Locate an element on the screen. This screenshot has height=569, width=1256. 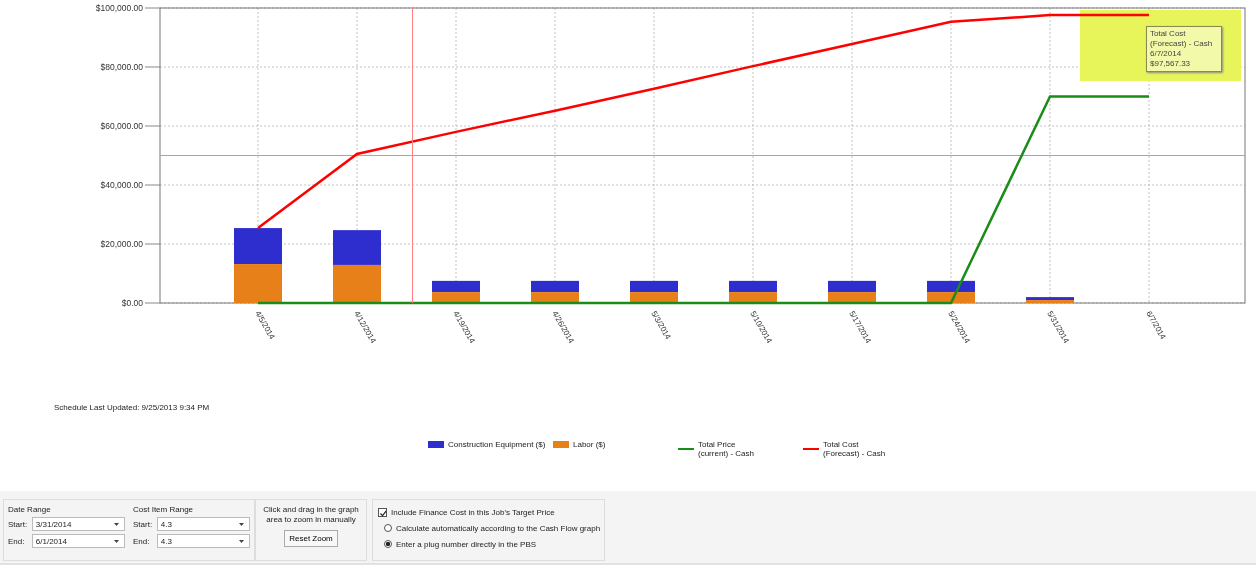
legend-label: Total Price (current) - Cash is located at coordinates (726, 449).